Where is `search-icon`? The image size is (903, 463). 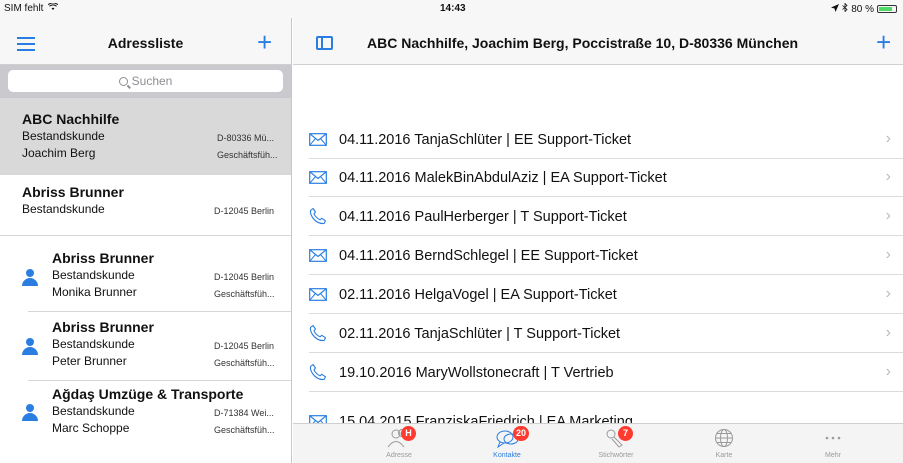
search-icon is located at coordinates (123, 81).